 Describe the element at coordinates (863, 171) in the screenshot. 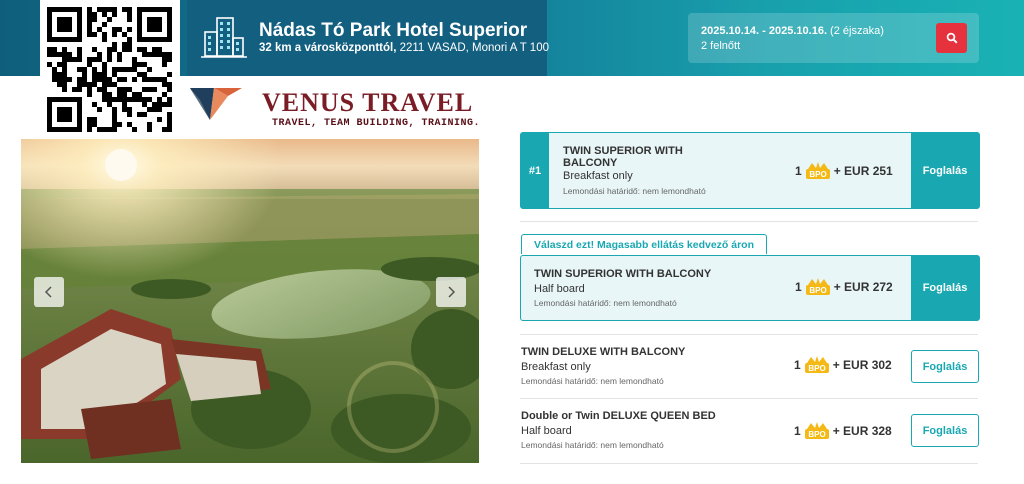

I see `price-amount: + EUR 251` at that location.